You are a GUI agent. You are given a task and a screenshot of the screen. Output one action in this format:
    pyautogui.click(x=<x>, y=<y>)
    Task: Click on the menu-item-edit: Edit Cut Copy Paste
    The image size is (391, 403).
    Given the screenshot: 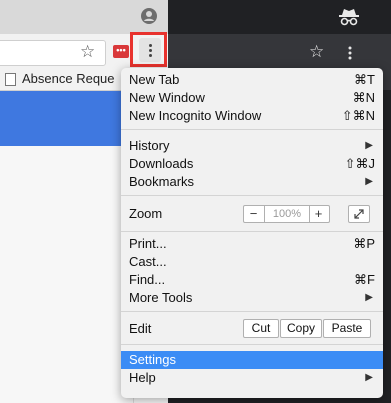 What is the action you would take?
    pyautogui.click(x=252, y=329)
    